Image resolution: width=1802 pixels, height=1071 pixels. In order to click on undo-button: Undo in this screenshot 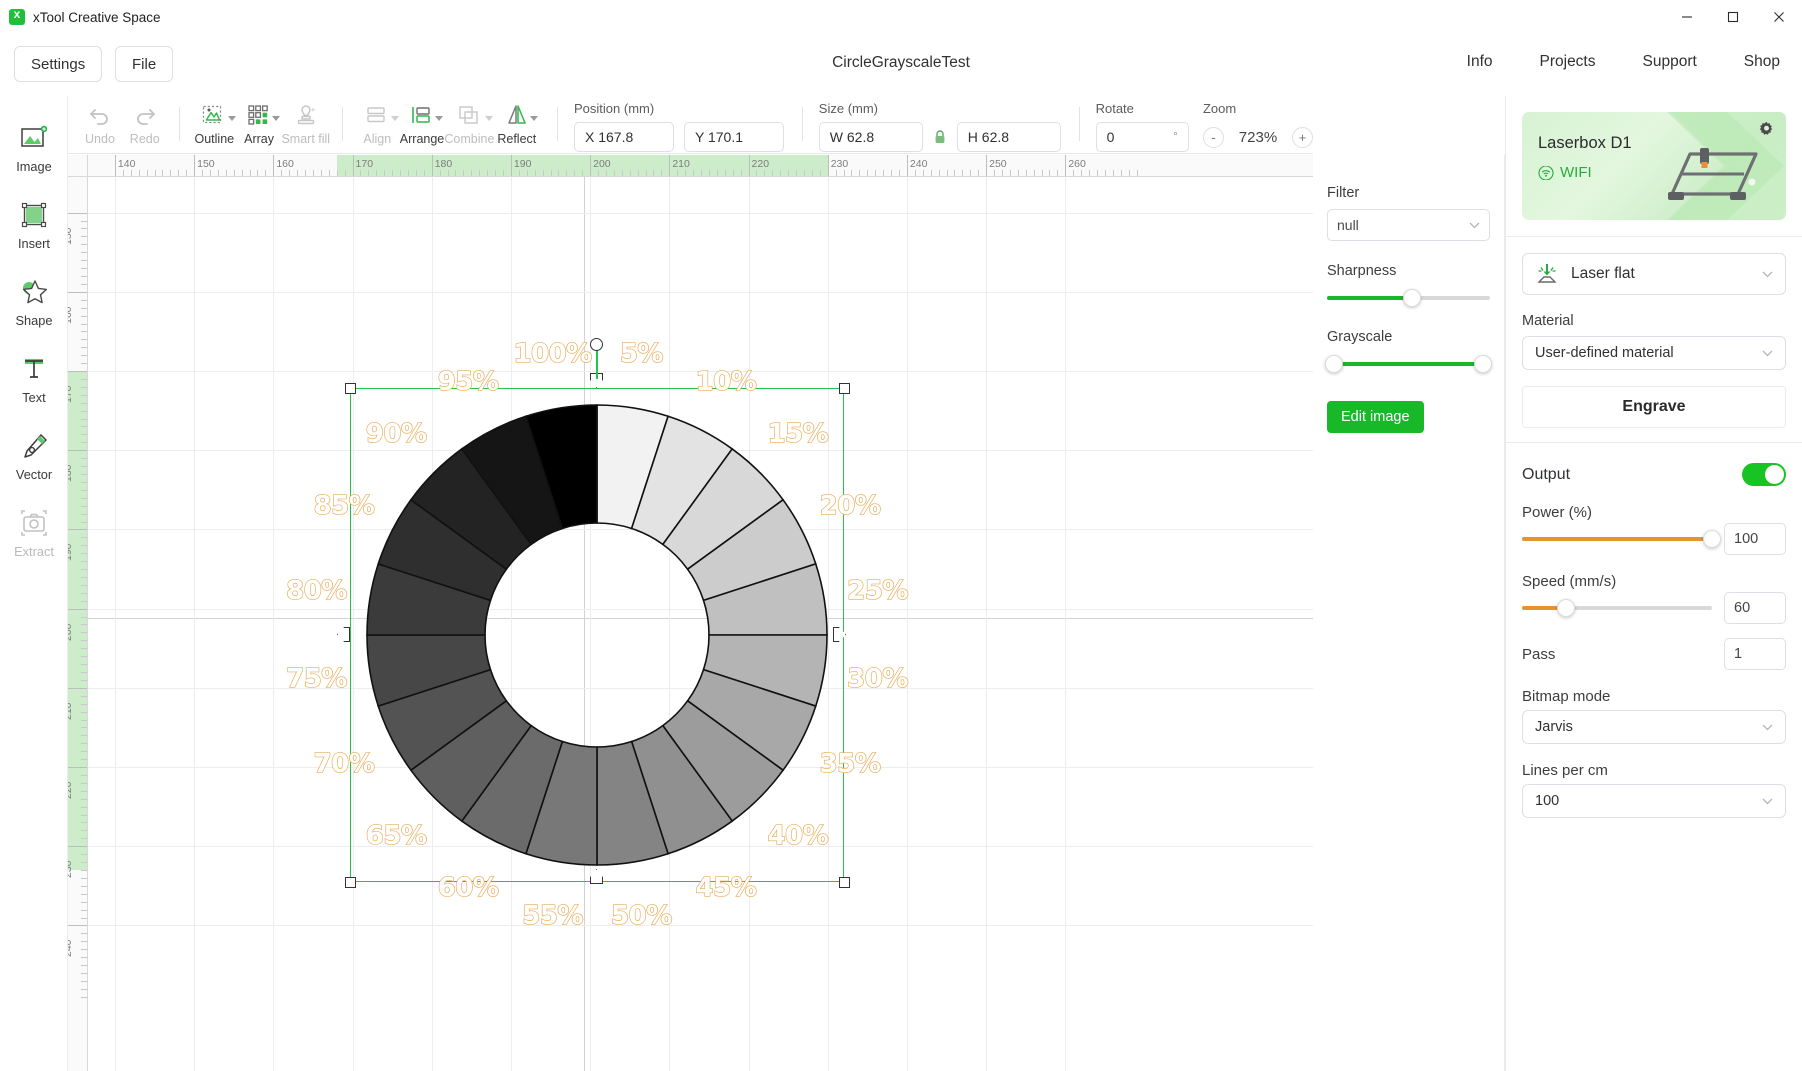, I will do `click(100, 124)`.